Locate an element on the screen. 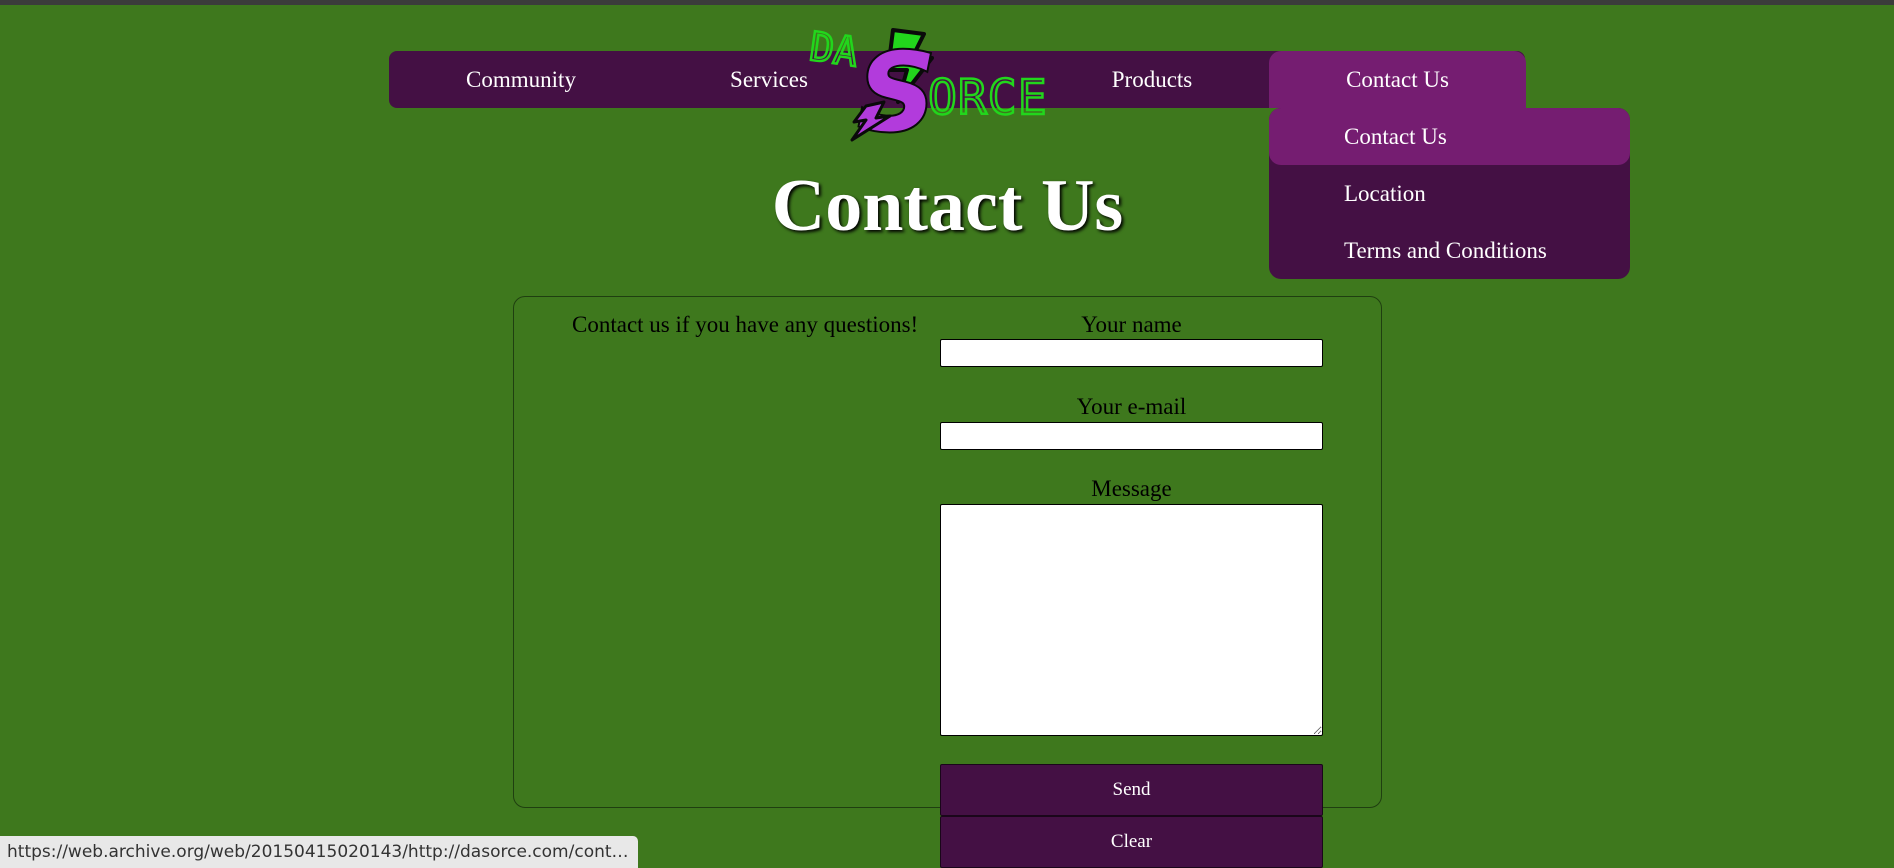 This screenshot has width=1894, height=868. clear-button: Clear is located at coordinates (1131, 842).